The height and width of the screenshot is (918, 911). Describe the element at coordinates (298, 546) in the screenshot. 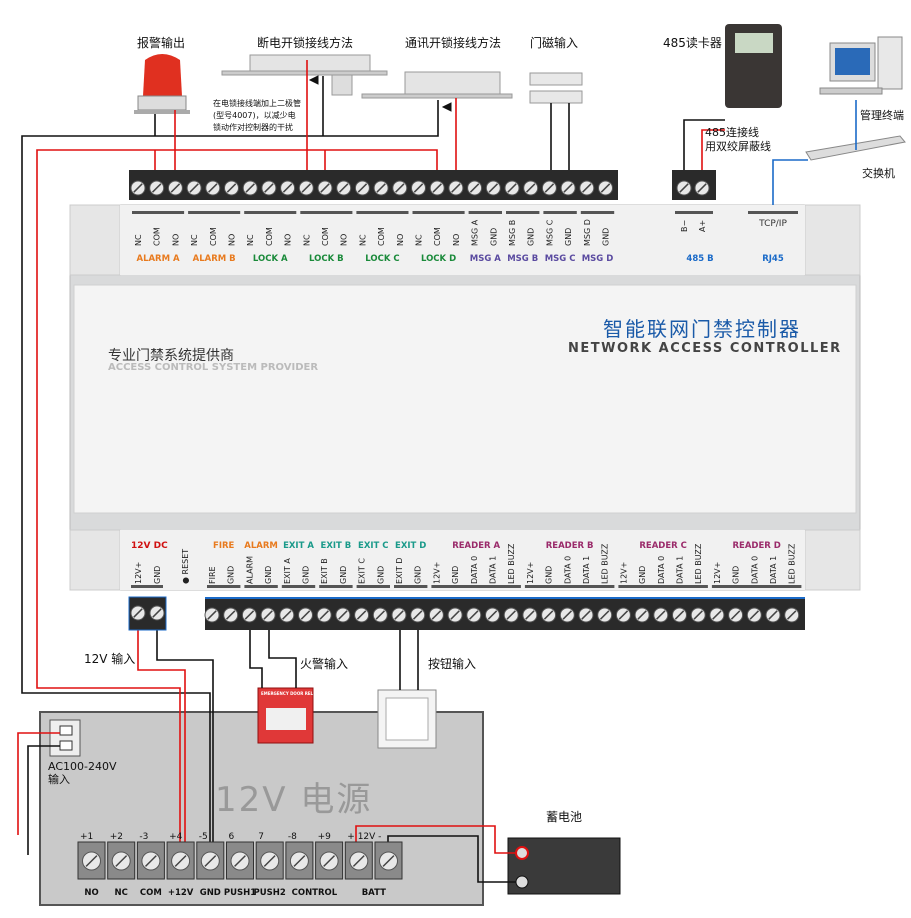

I see `terminal-group-label: EXIT A` at that location.